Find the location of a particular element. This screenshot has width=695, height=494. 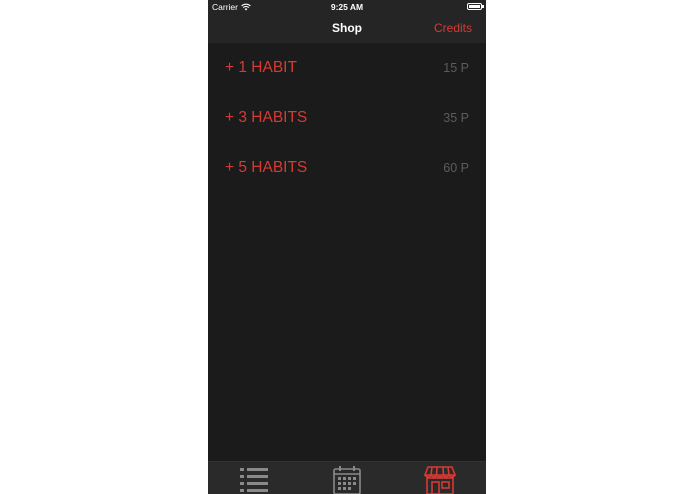

list-icon is located at coordinates (254, 480).